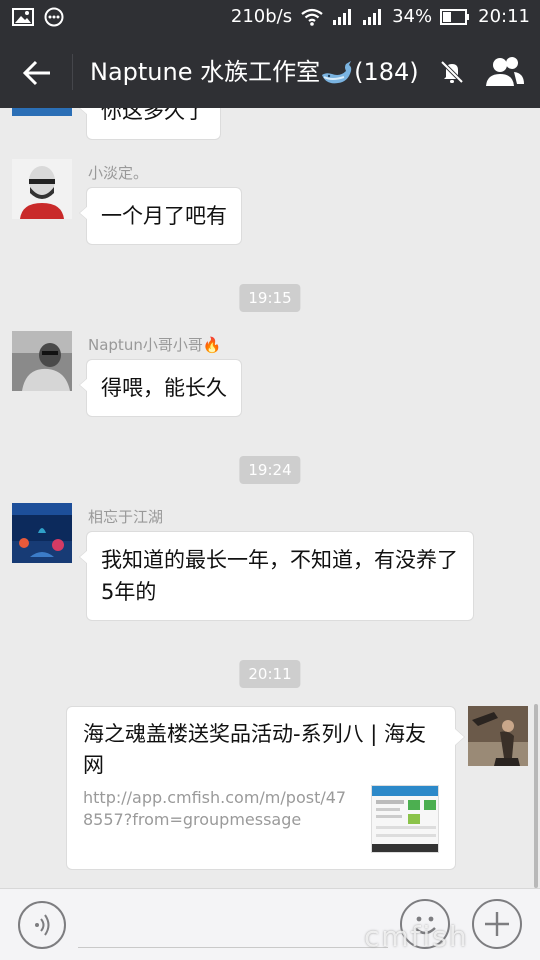 The image size is (540, 960). Describe the element at coordinates (255, 749) in the screenshot. I see `link-card-title: 海之魂盖楼送奖品活动-系列八 | 海友网` at that location.